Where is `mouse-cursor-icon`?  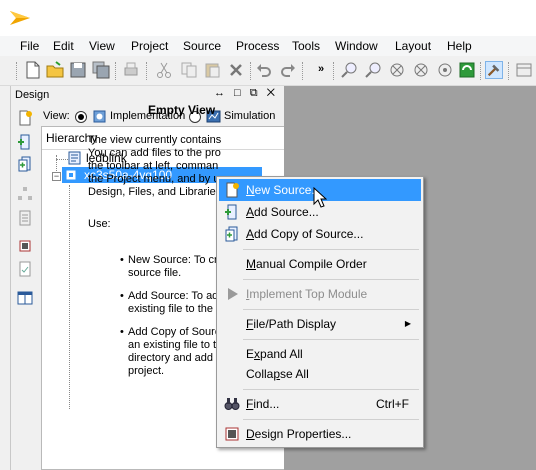 mouse-cursor-icon is located at coordinates (320, 197).